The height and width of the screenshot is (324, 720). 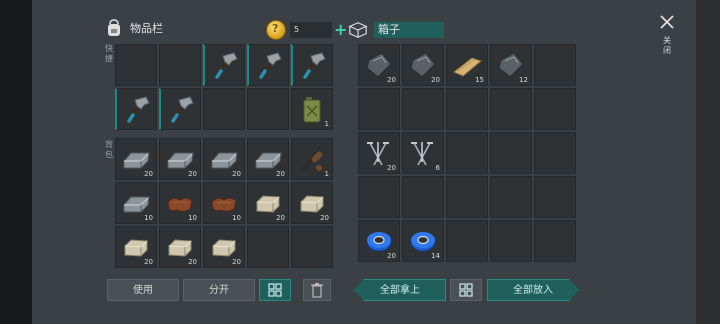 What do you see at coordinates (667, 45) in the screenshot?
I see `close-label: 关闭` at bounding box center [667, 45].